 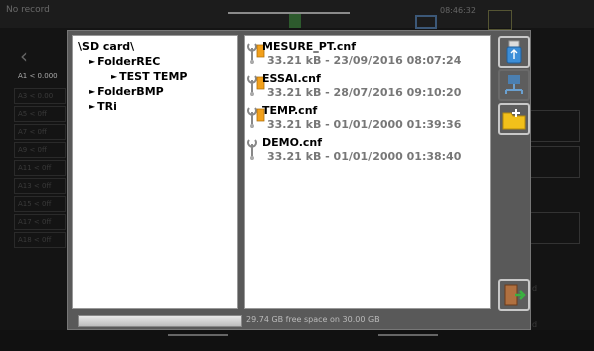 I want to click on tree-item-folderbmp: ► FolderBMP, so click(x=126, y=91).